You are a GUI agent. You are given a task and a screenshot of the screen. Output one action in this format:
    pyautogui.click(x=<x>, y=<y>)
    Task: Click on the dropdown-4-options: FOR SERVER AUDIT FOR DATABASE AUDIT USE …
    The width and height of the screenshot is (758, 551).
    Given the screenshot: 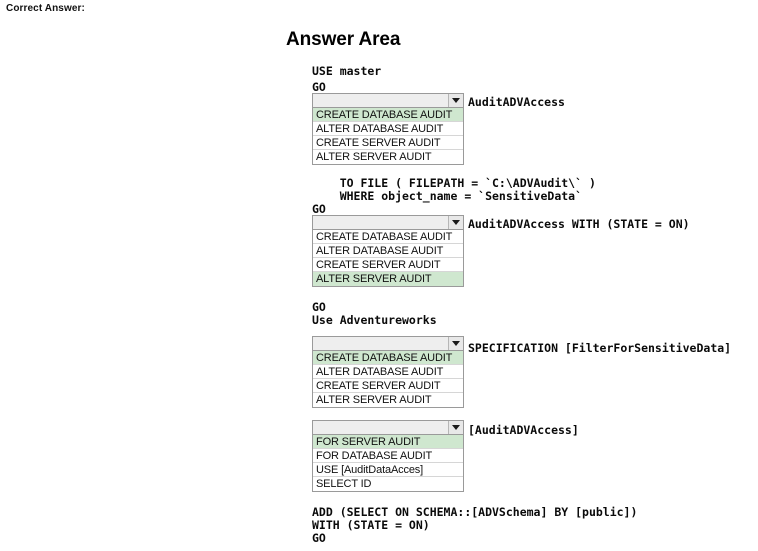 What is the action you would take?
    pyautogui.click(x=388, y=463)
    